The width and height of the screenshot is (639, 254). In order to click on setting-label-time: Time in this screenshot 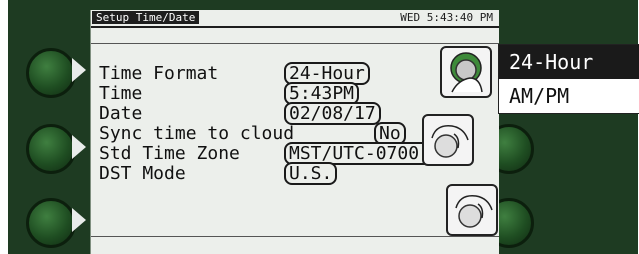, I will do `click(121, 93)`.